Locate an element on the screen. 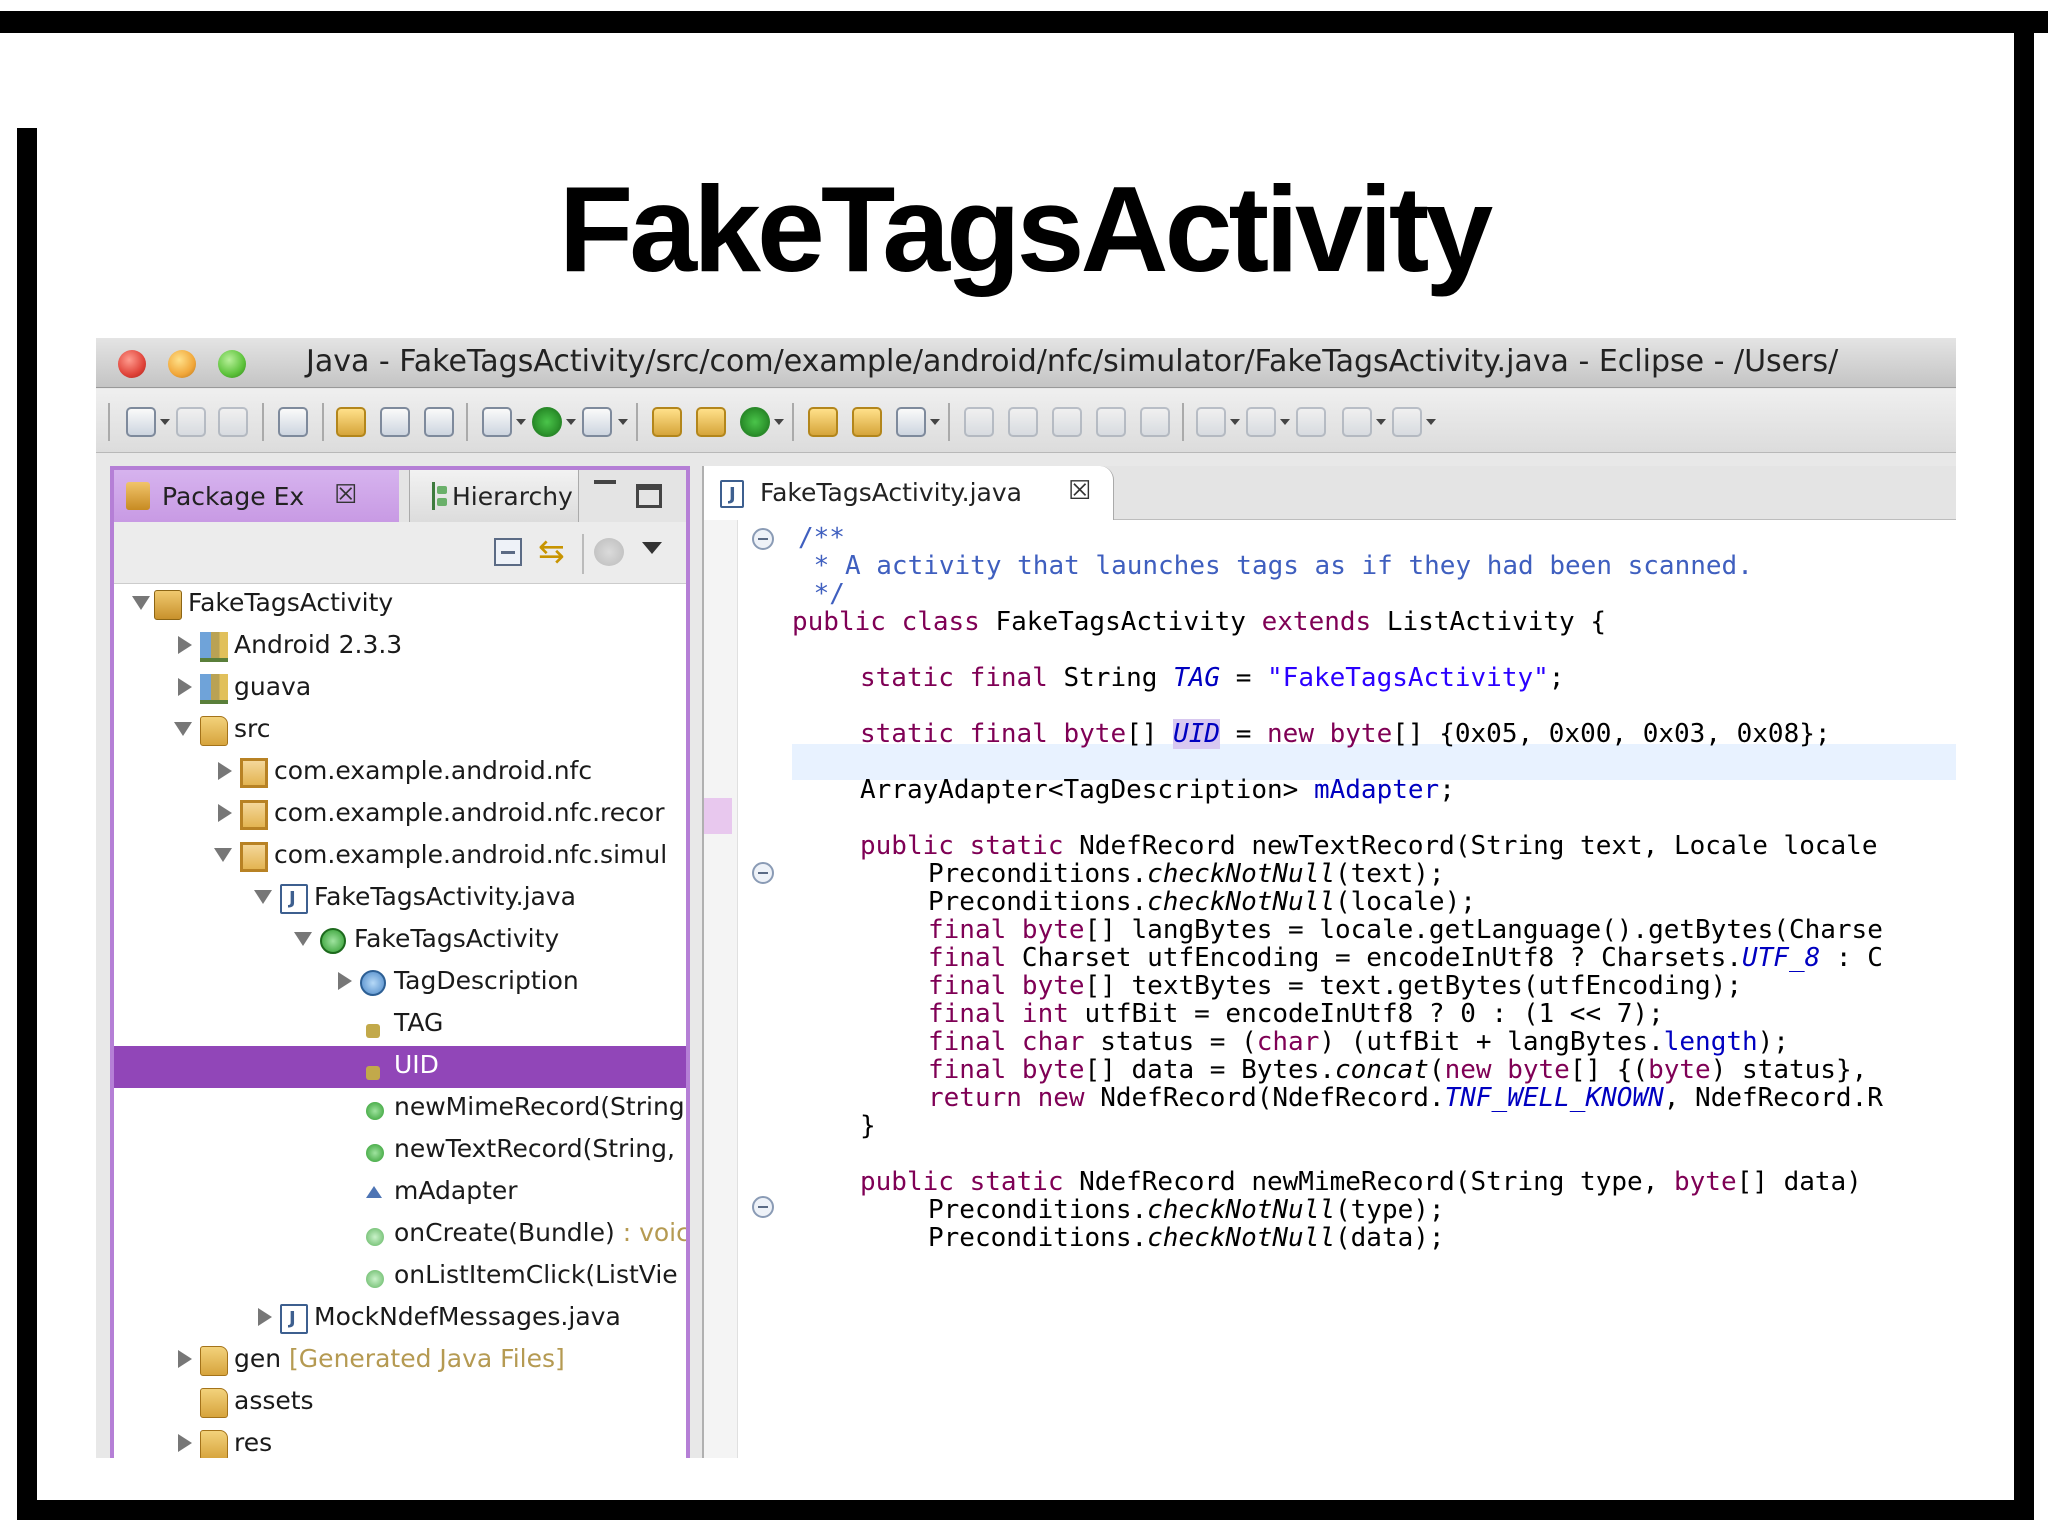 Image resolution: width=2048 pixels, height=1536 pixels. tree-item: assets is located at coordinates (400, 1403).